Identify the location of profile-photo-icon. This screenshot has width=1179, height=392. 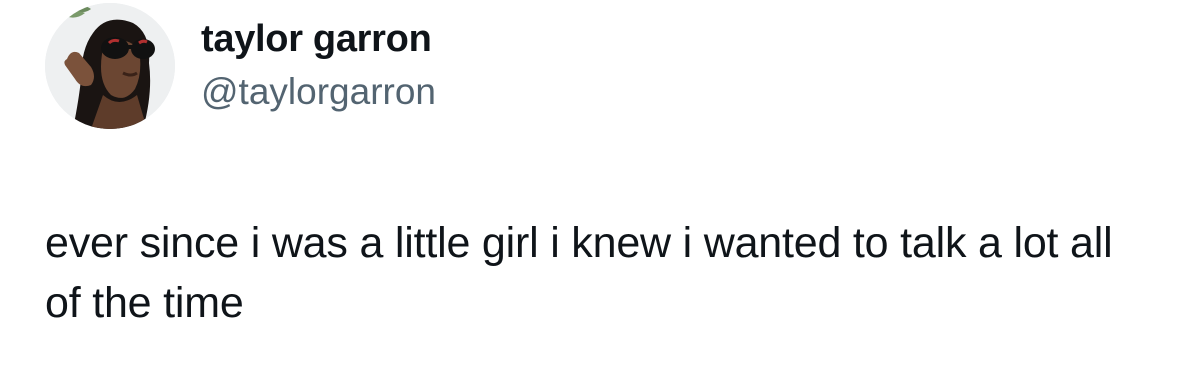
(110, 66).